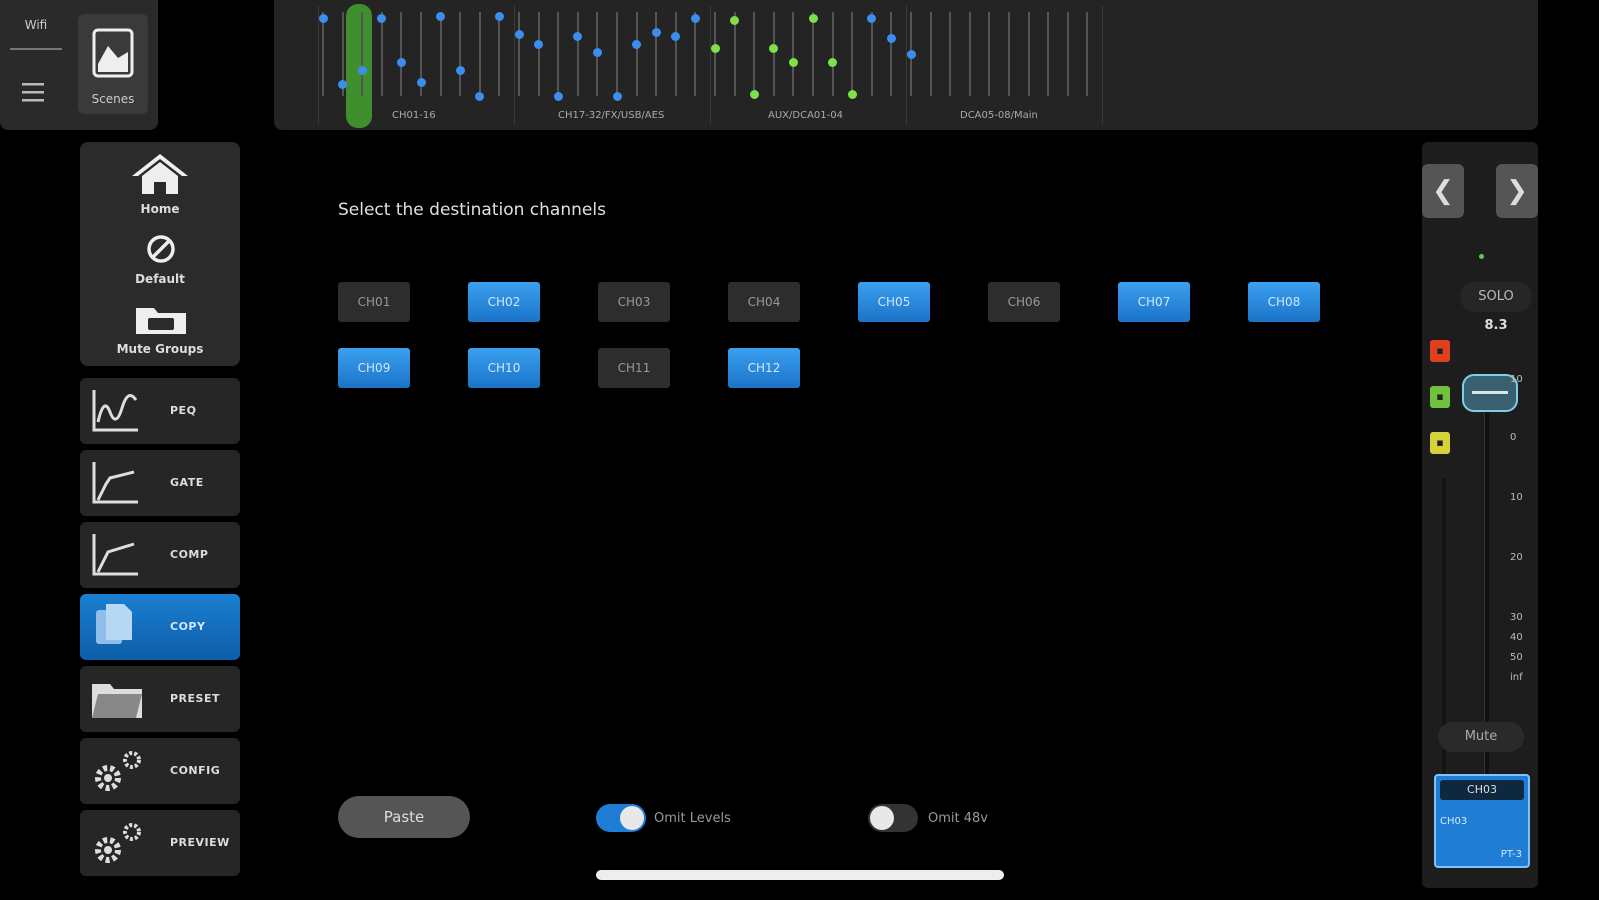 The width and height of the screenshot is (1599, 900). Describe the element at coordinates (115, 555) in the screenshot. I see `comp-curve-icon` at that location.